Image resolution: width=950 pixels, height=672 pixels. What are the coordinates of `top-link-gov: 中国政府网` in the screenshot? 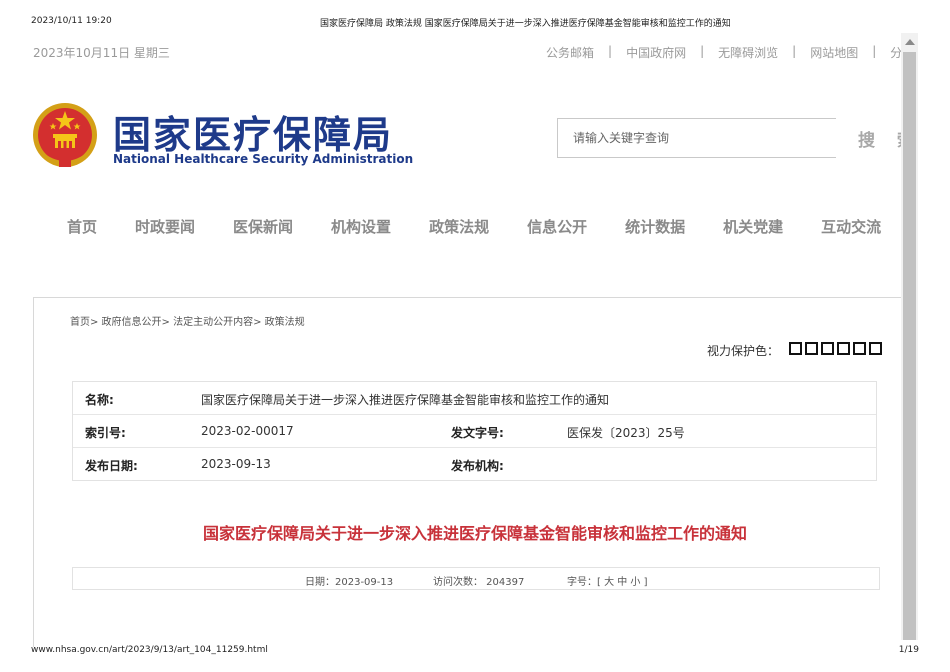 It's located at (656, 52).